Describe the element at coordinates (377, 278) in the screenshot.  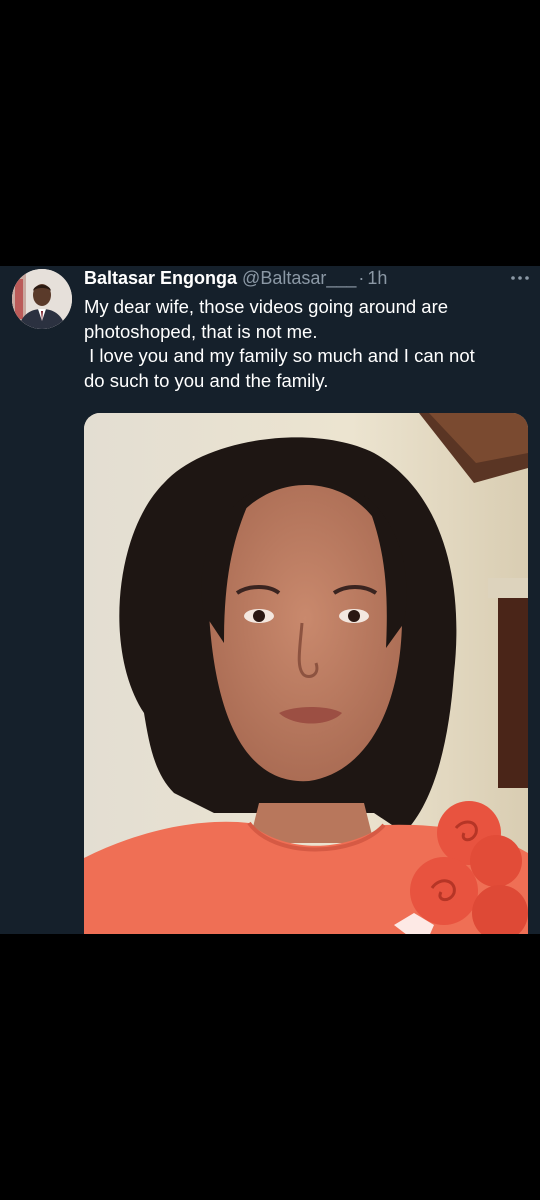
I see `tweet-timestamp: 1h` at that location.